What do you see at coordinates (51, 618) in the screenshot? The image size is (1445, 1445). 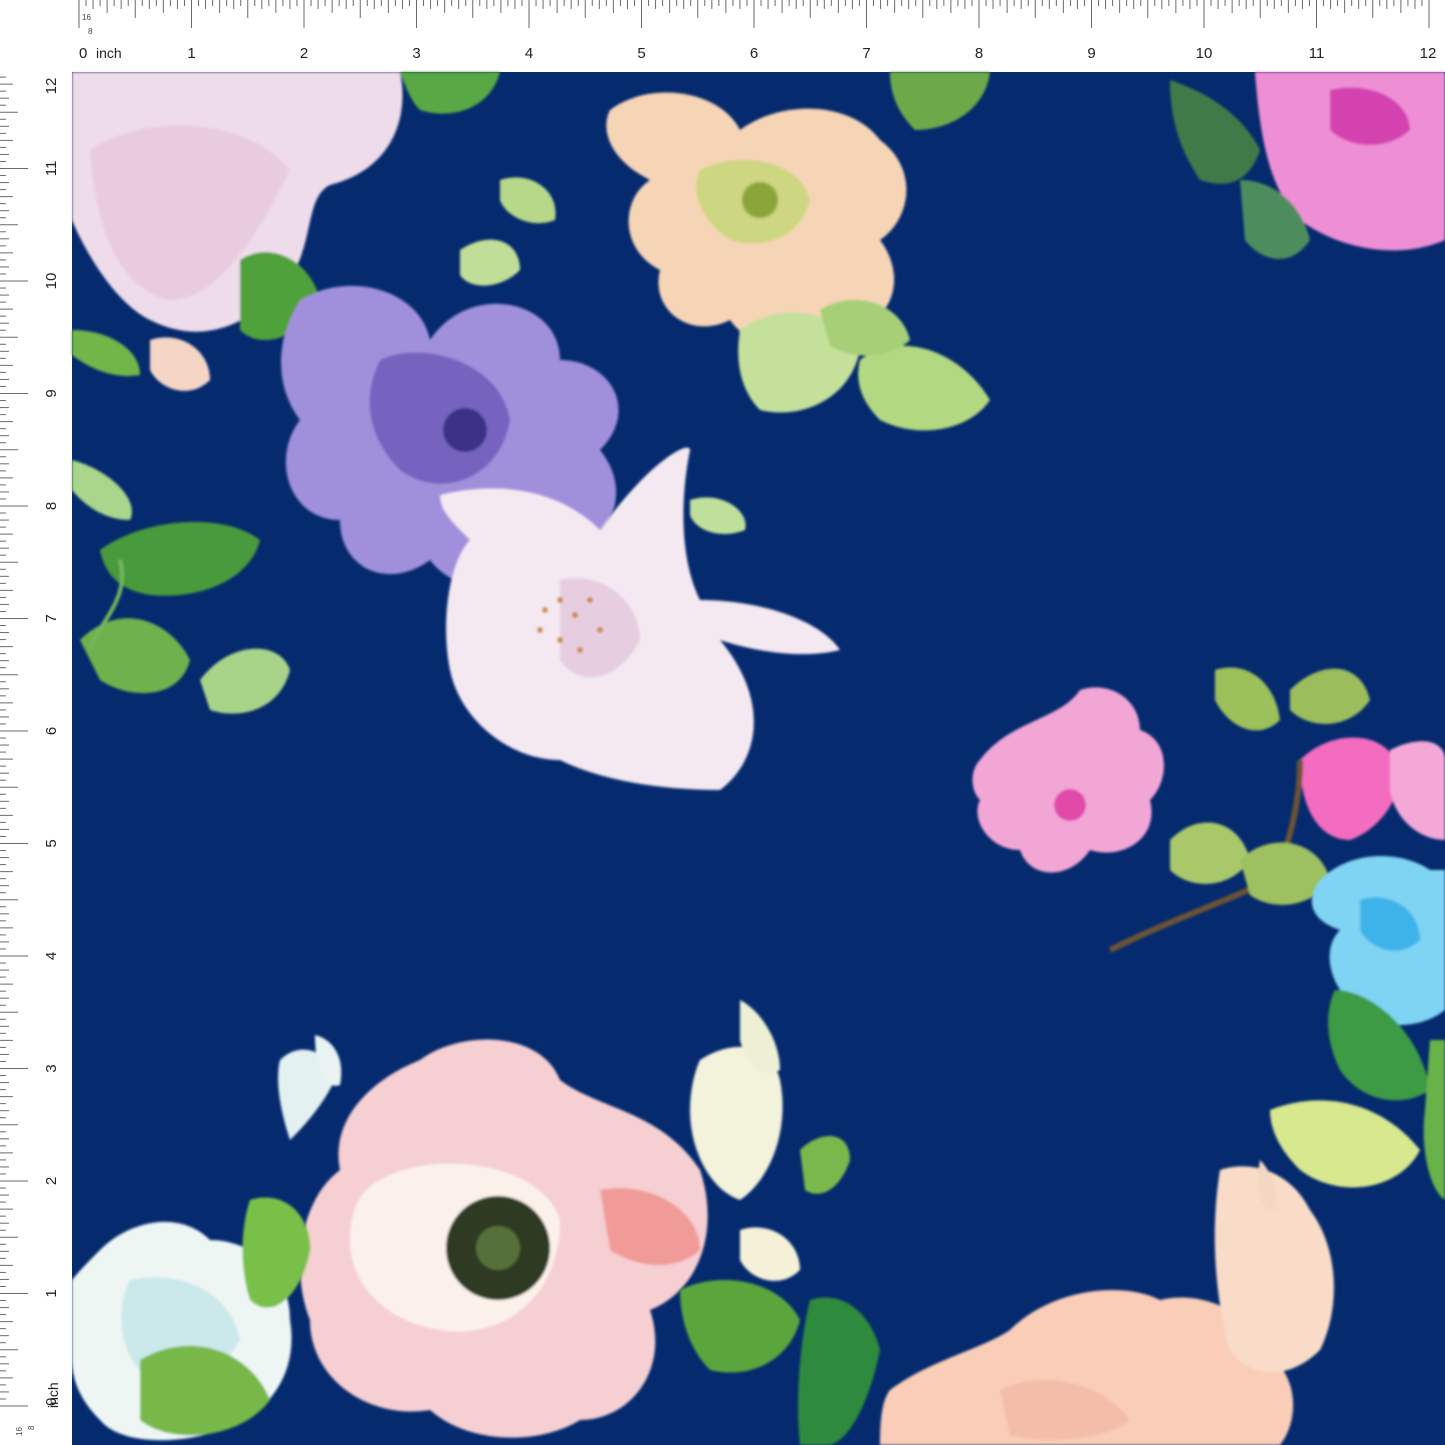 I see `left-ruler-label: 7` at bounding box center [51, 618].